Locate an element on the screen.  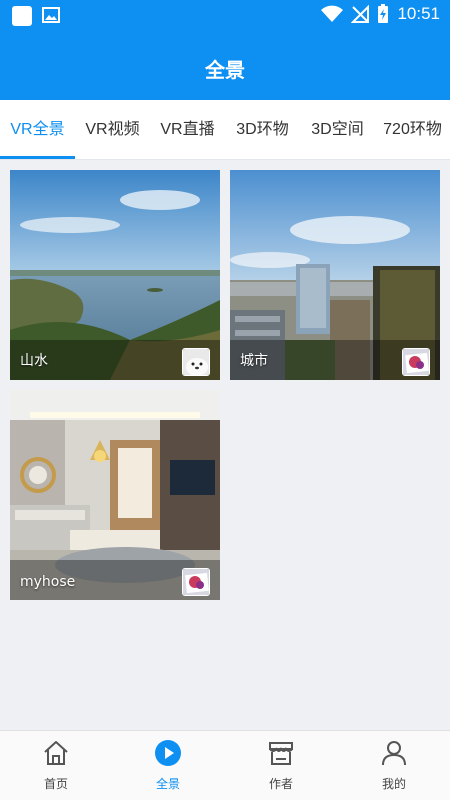
tab-720-object: 720环物 is located at coordinates (412, 129).